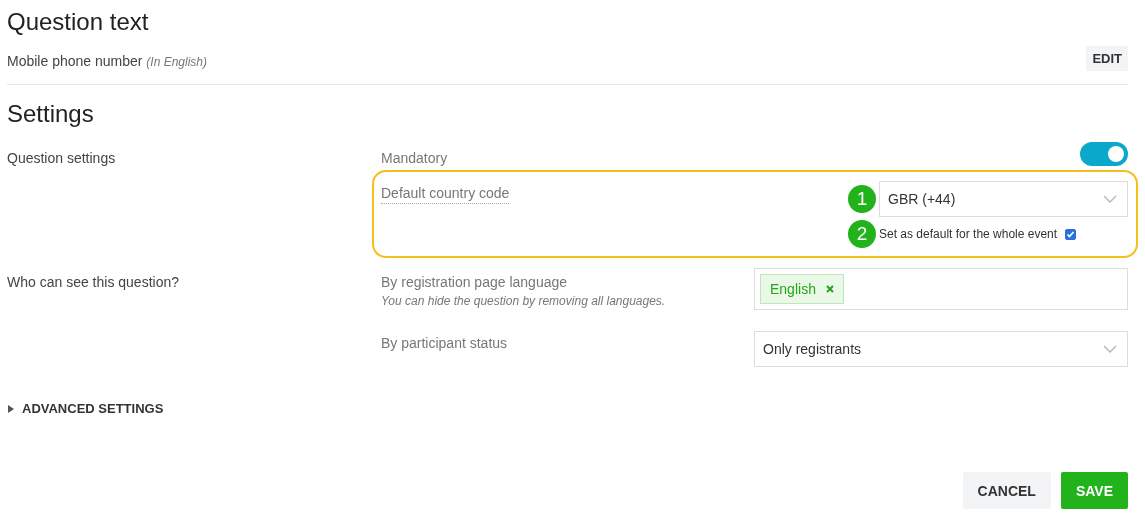 The width and height of the screenshot is (1145, 516). What do you see at coordinates (51, 114) in the screenshot?
I see `section-title: Settings` at bounding box center [51, 114].